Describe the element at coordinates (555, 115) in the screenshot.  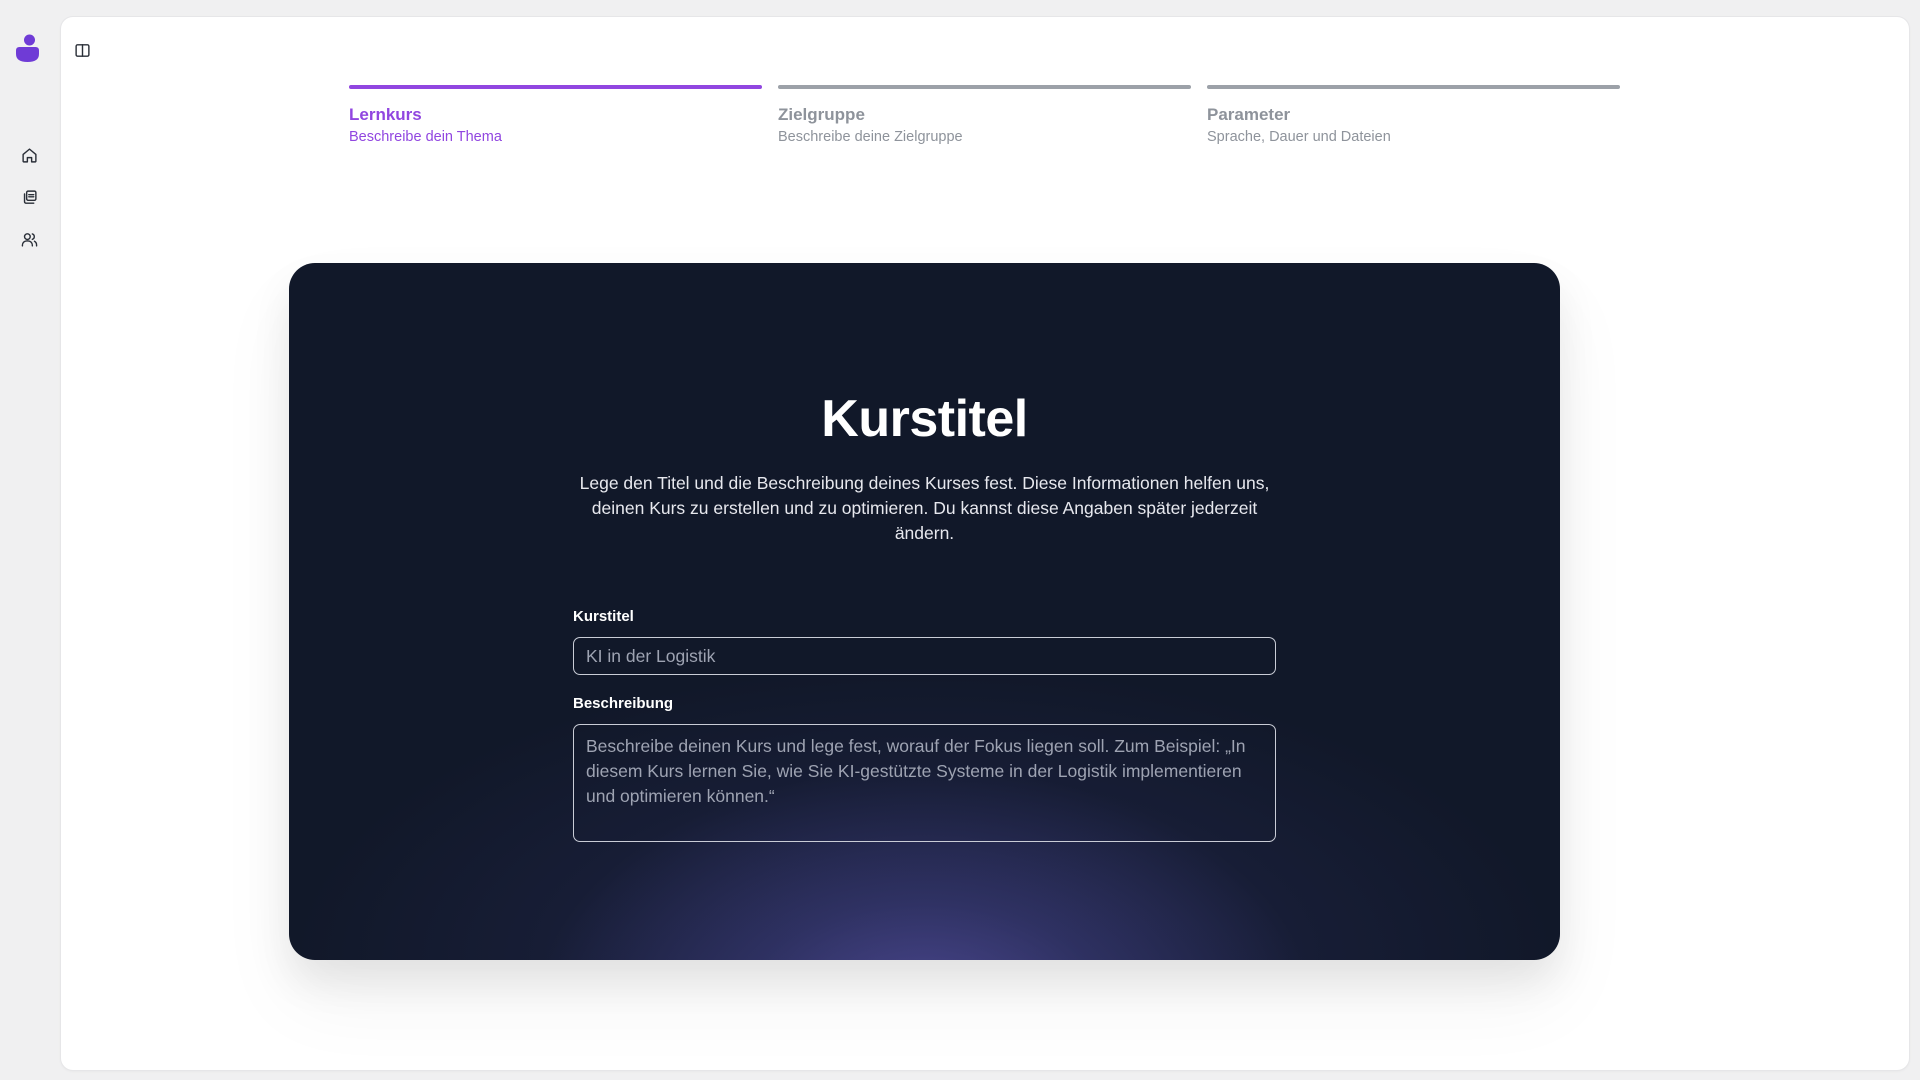
I see `step-lernkurs: Lernkurs Beschreibe dein Thema` at that location.